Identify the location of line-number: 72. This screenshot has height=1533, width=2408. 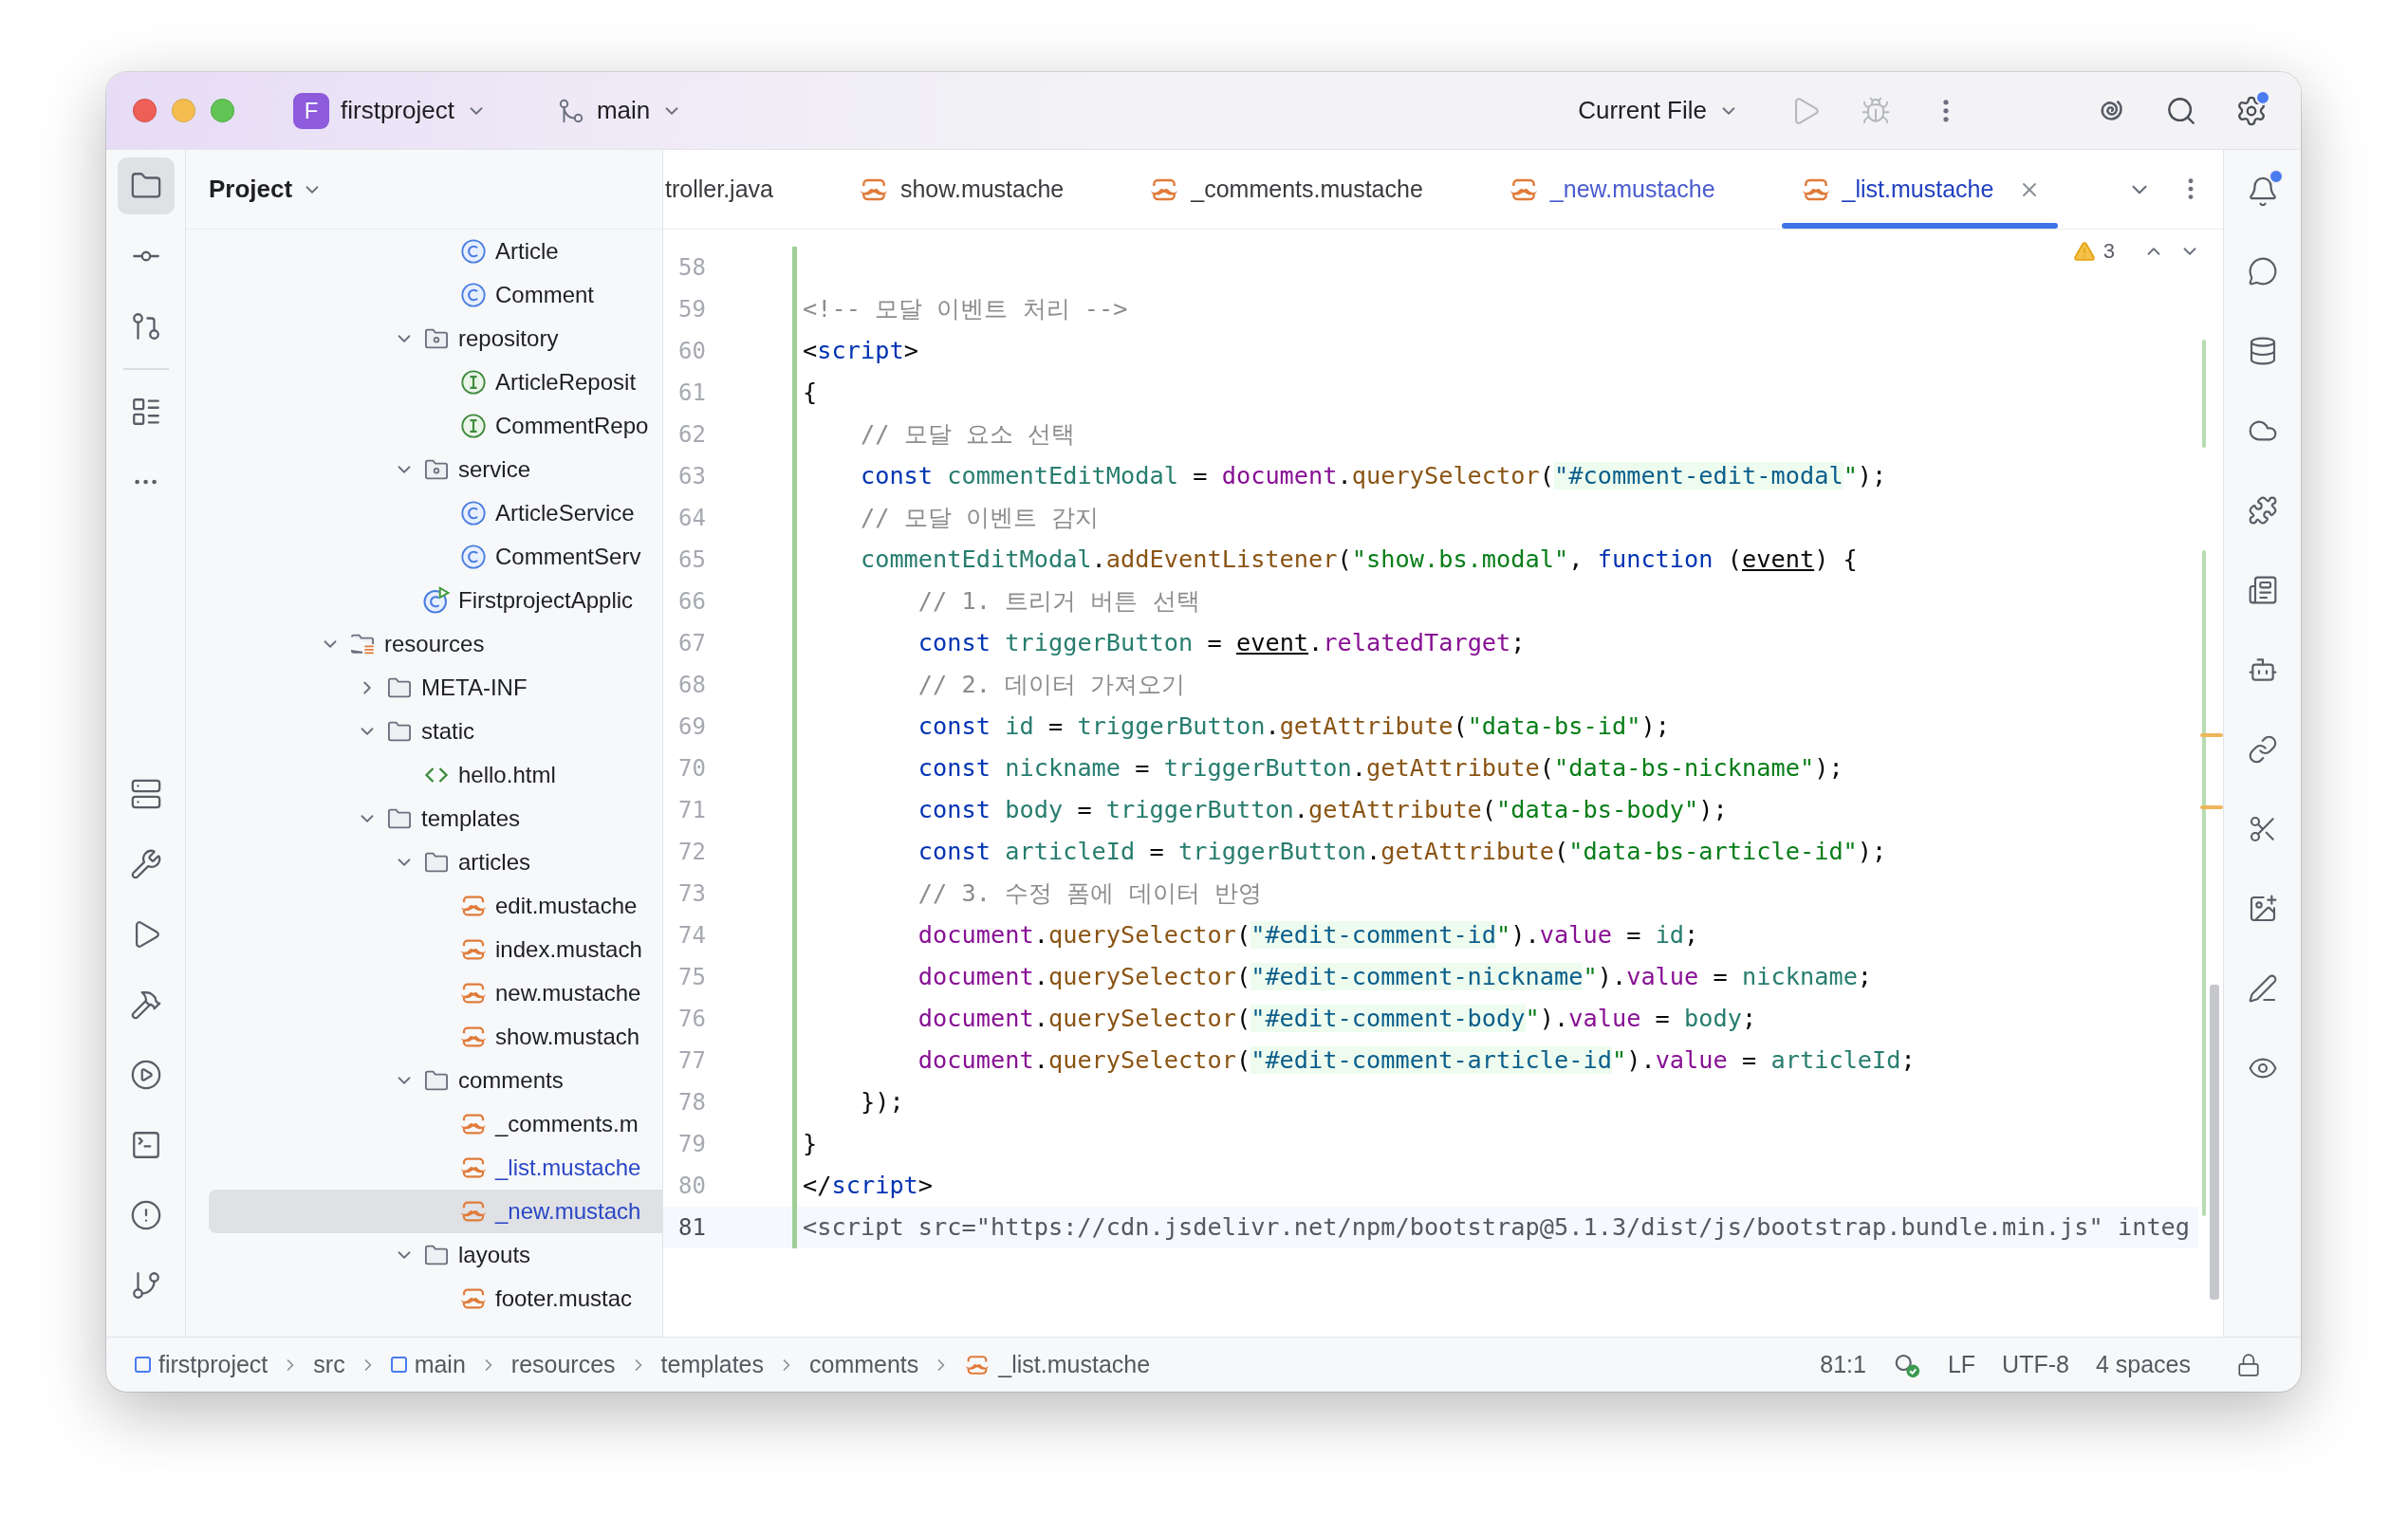
(692, 852).